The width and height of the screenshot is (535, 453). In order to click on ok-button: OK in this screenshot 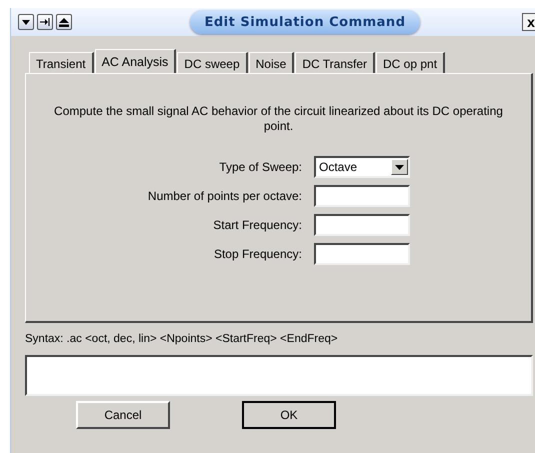, I will do `click(289, 415)`.